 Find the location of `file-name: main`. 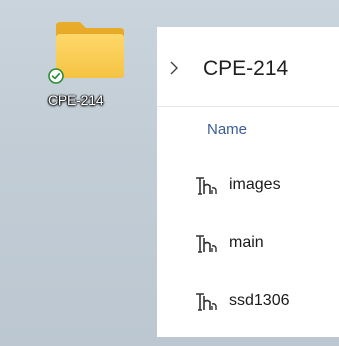

file-name: main is located at coordinates (246, 242).